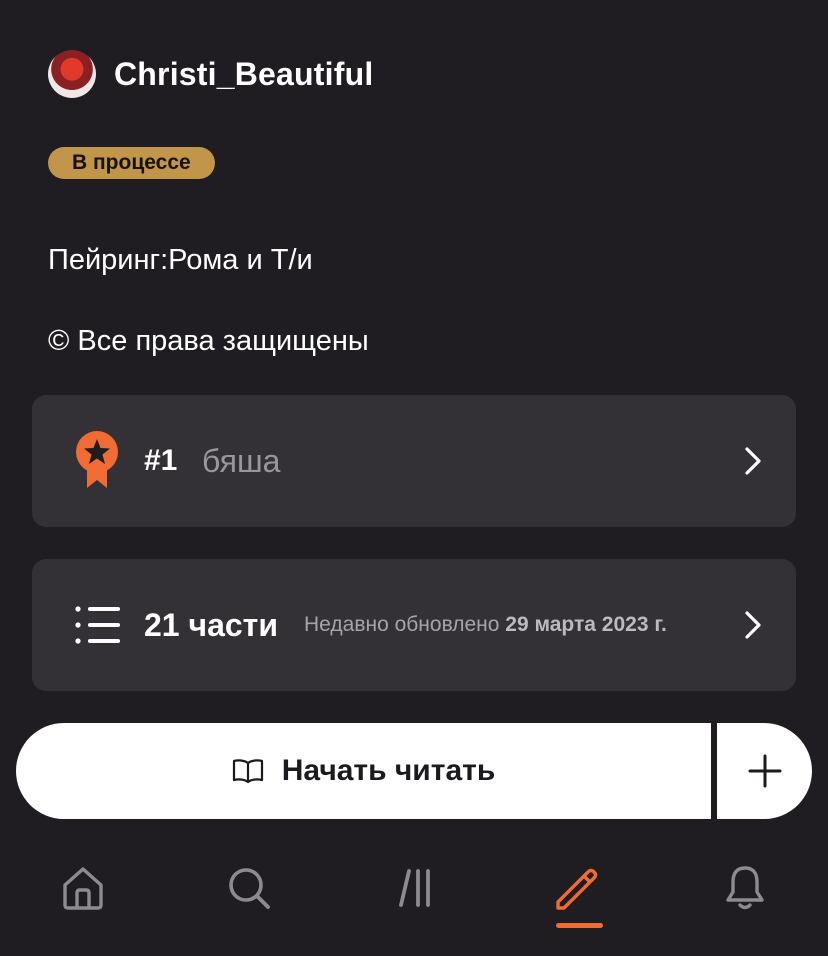  What do you see at coordinates (131, 163) in the screenshot?
I see `status-badge: В процессе` at bounding box center [131, 163].